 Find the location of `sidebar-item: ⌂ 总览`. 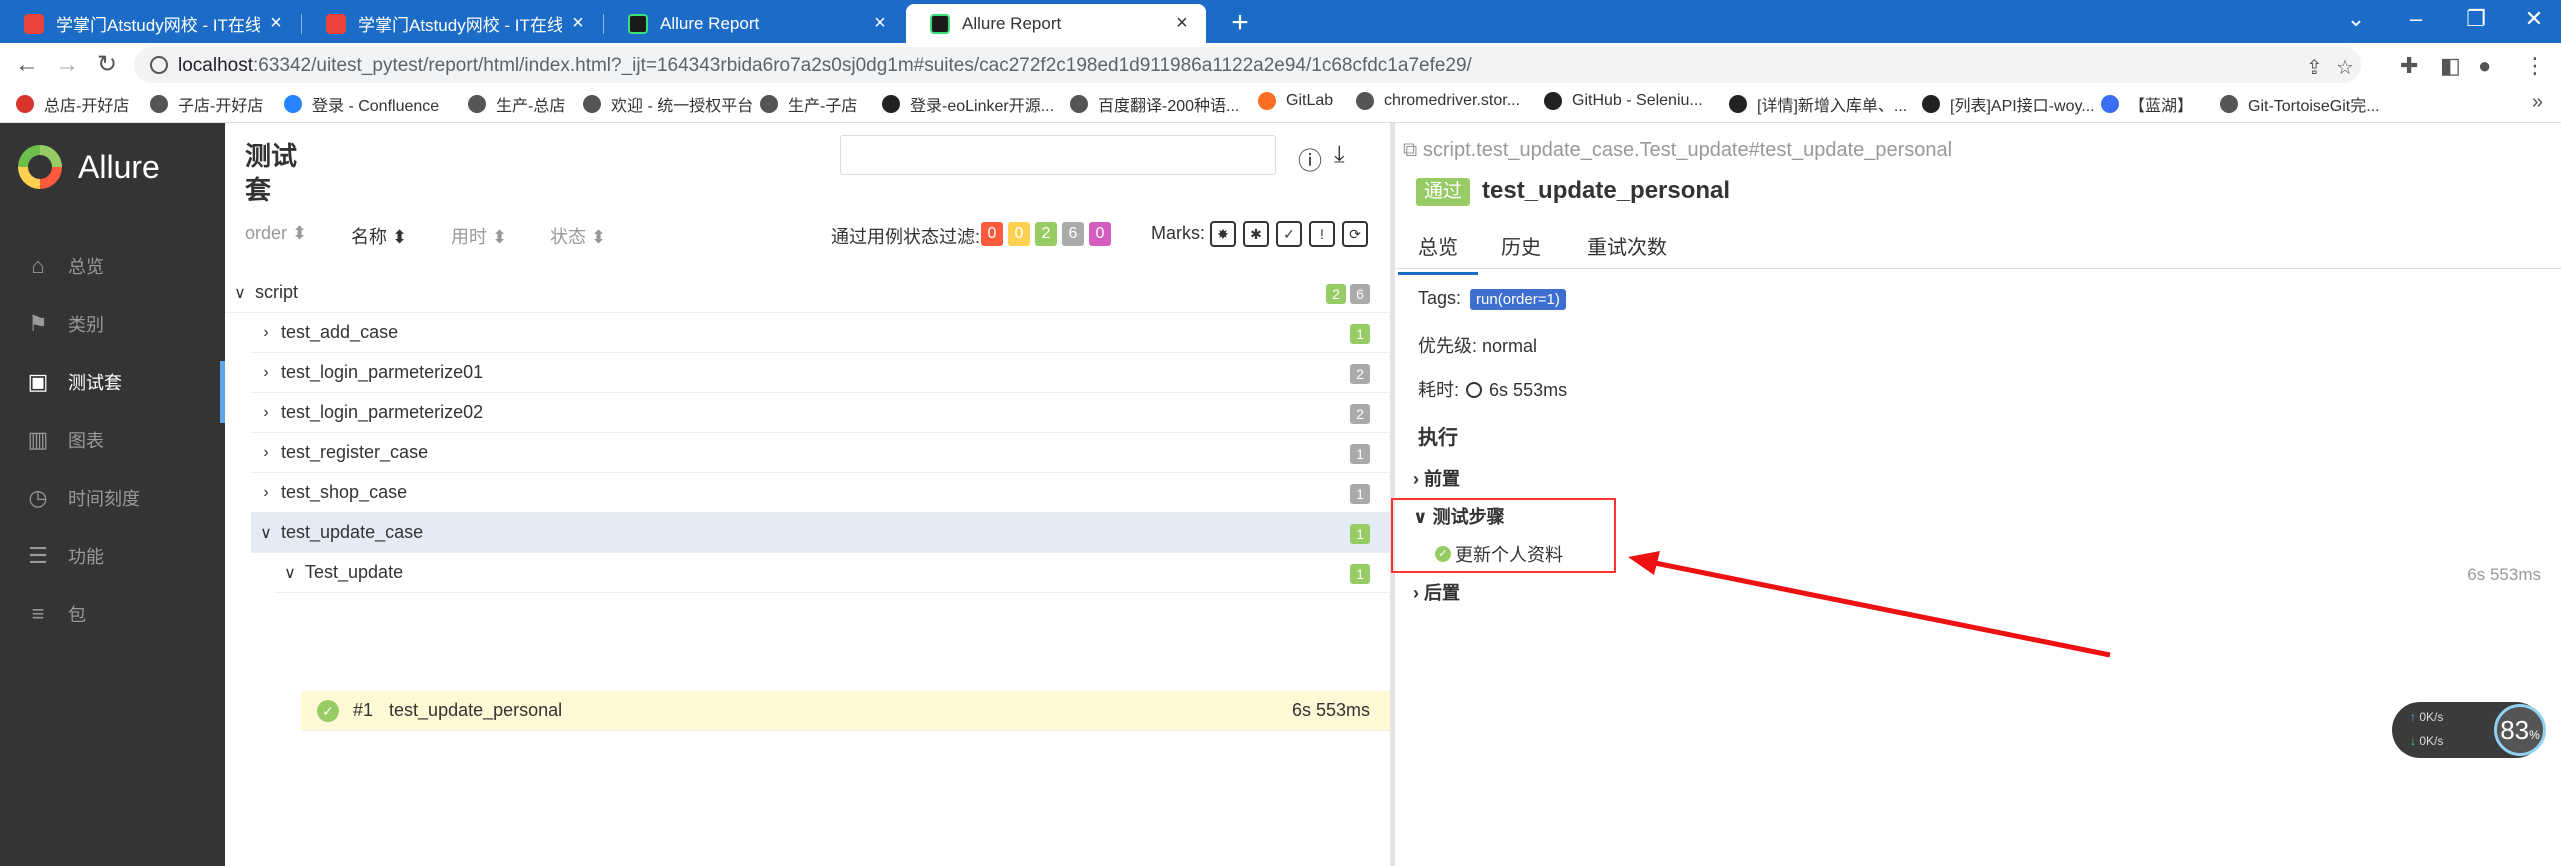

sidebar-item: ⌂ 总览 is located at coordinates (112, 266).